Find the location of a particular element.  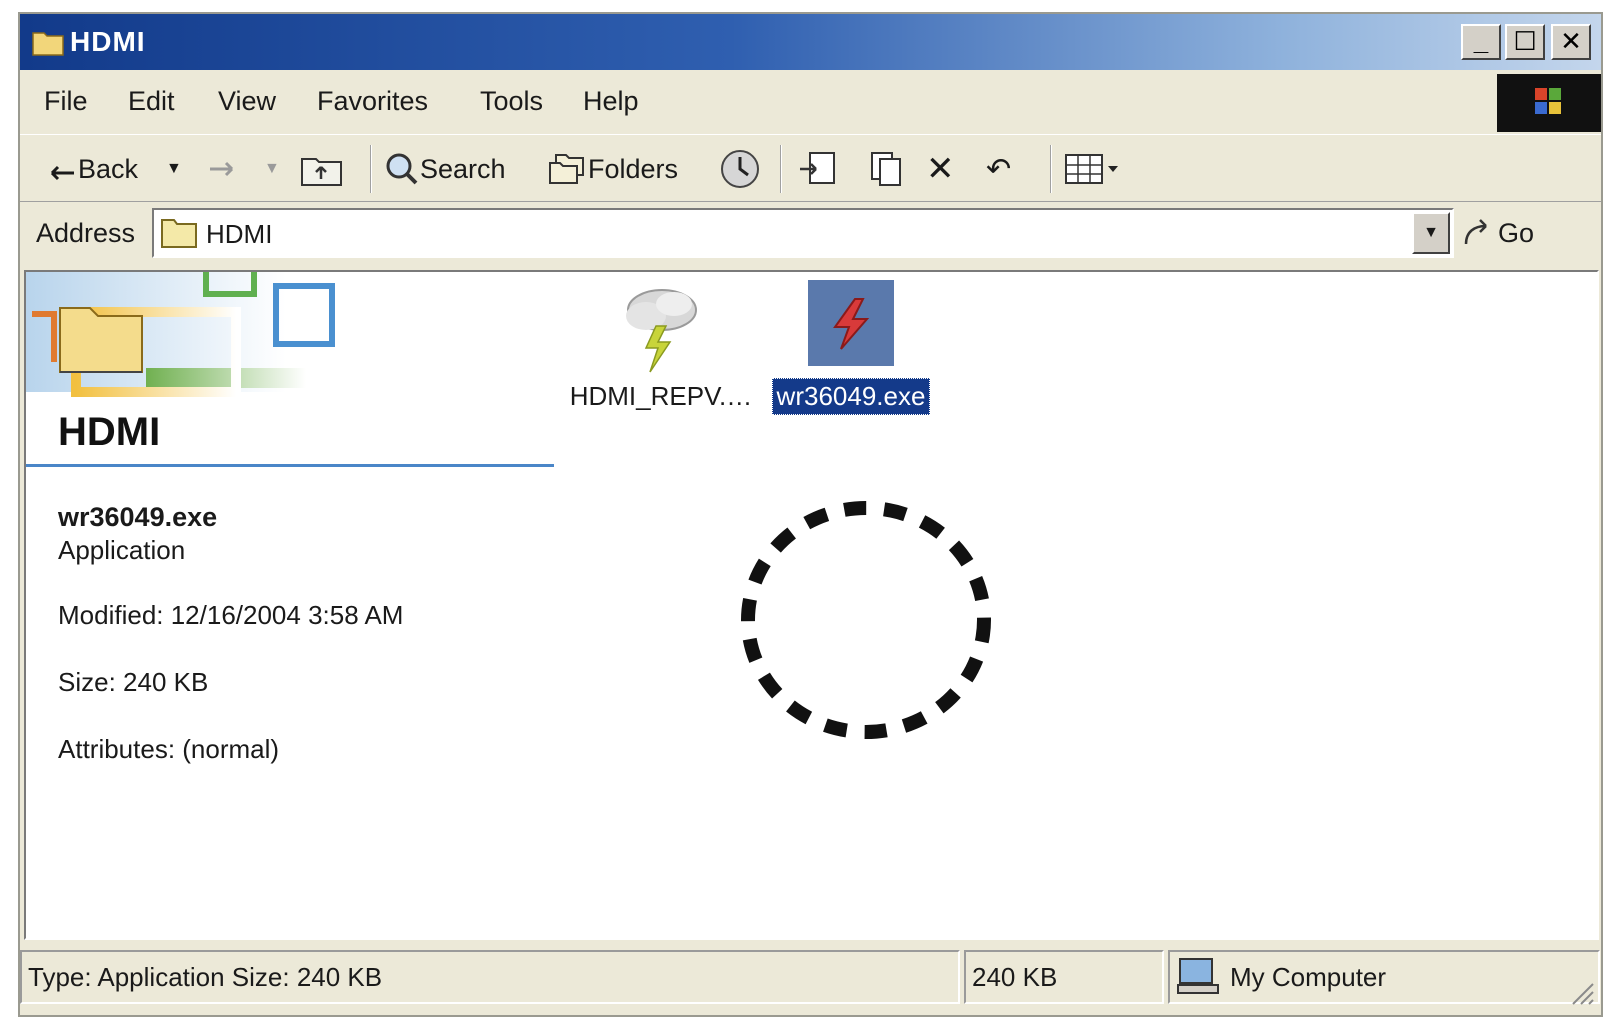

folder-heading: HDMI is located at coordinates (109, 432).